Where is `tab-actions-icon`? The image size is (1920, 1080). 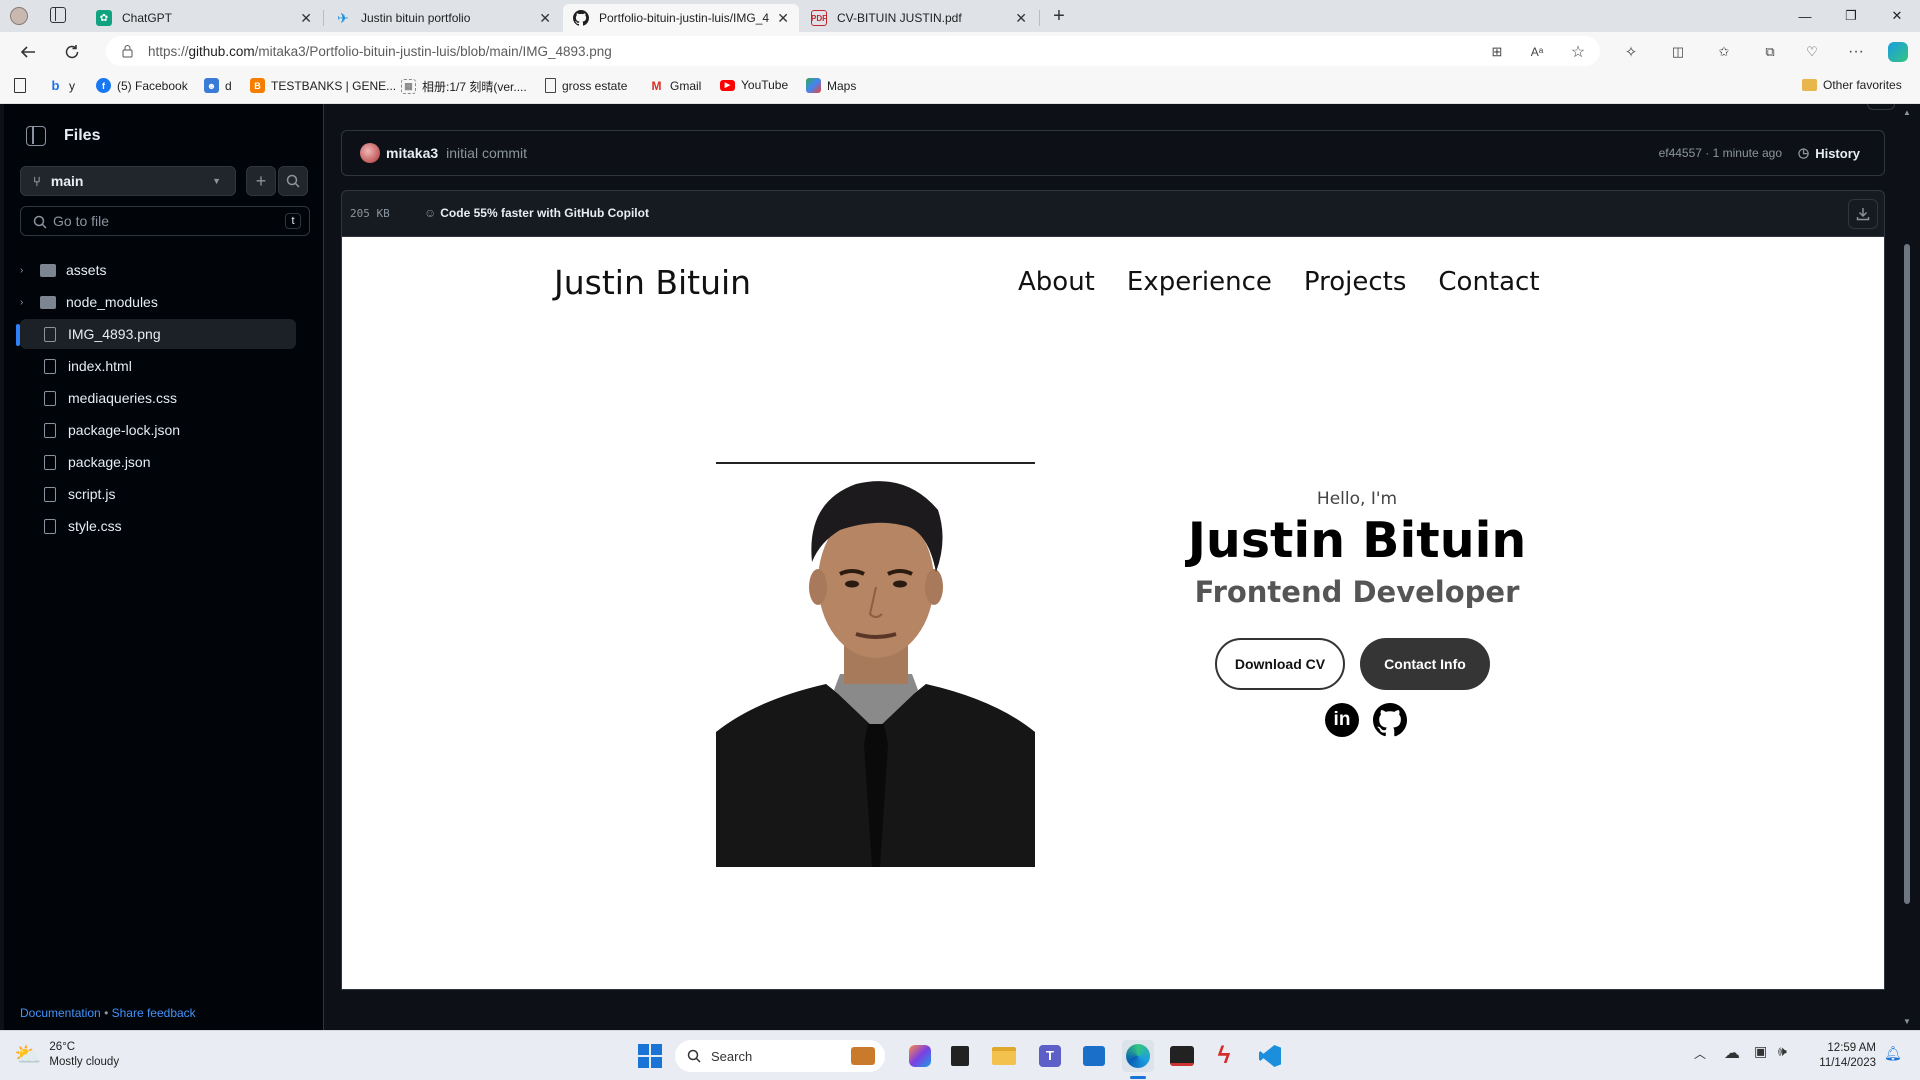 tab-actions-icon is located at coordinates (58, 15).